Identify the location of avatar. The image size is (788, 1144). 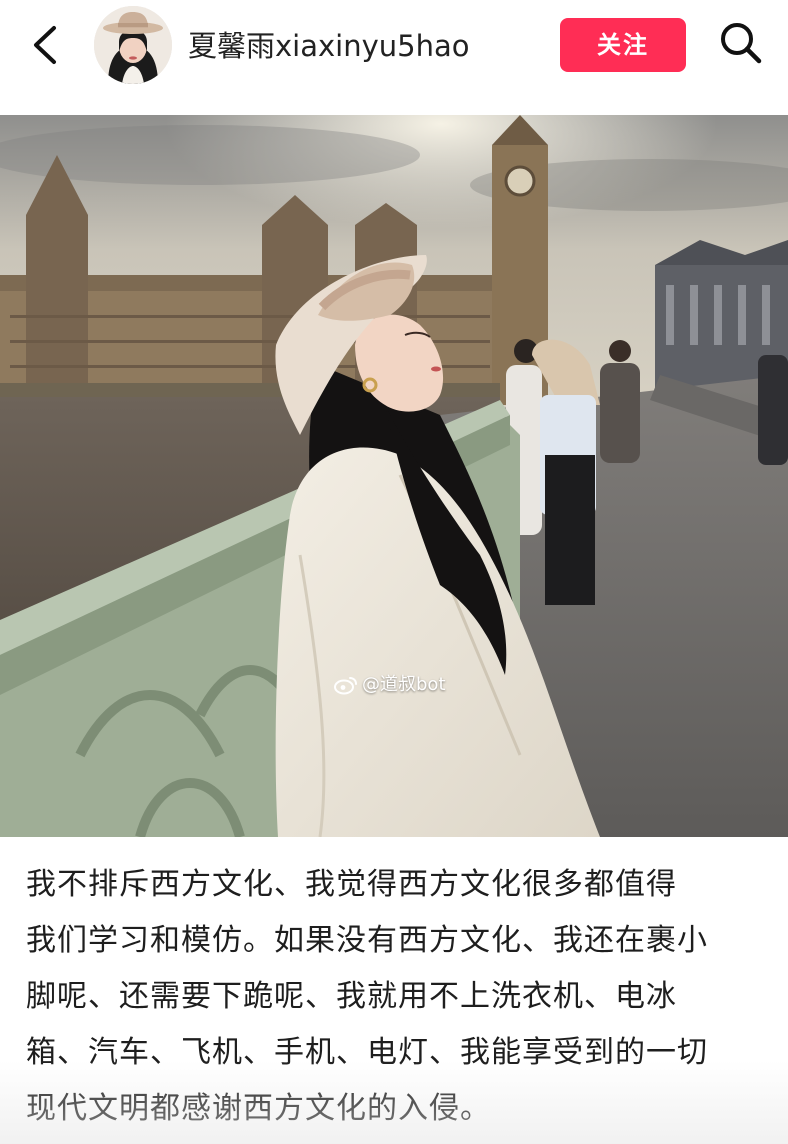
(133, 45).